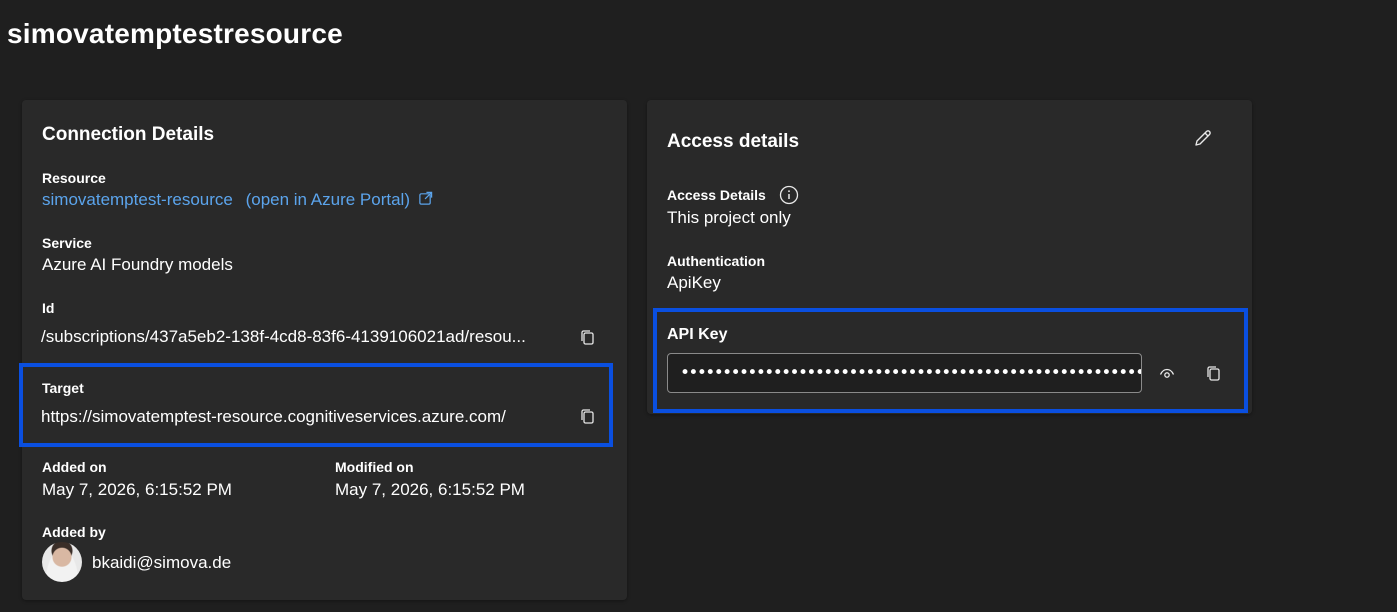 The image size is (1397, 612). What do you see at coordinates (327, 199) in the screenshot?
I see `open-in-portal-label: (open in Azure Portal)` at bounding box center [327, 199].